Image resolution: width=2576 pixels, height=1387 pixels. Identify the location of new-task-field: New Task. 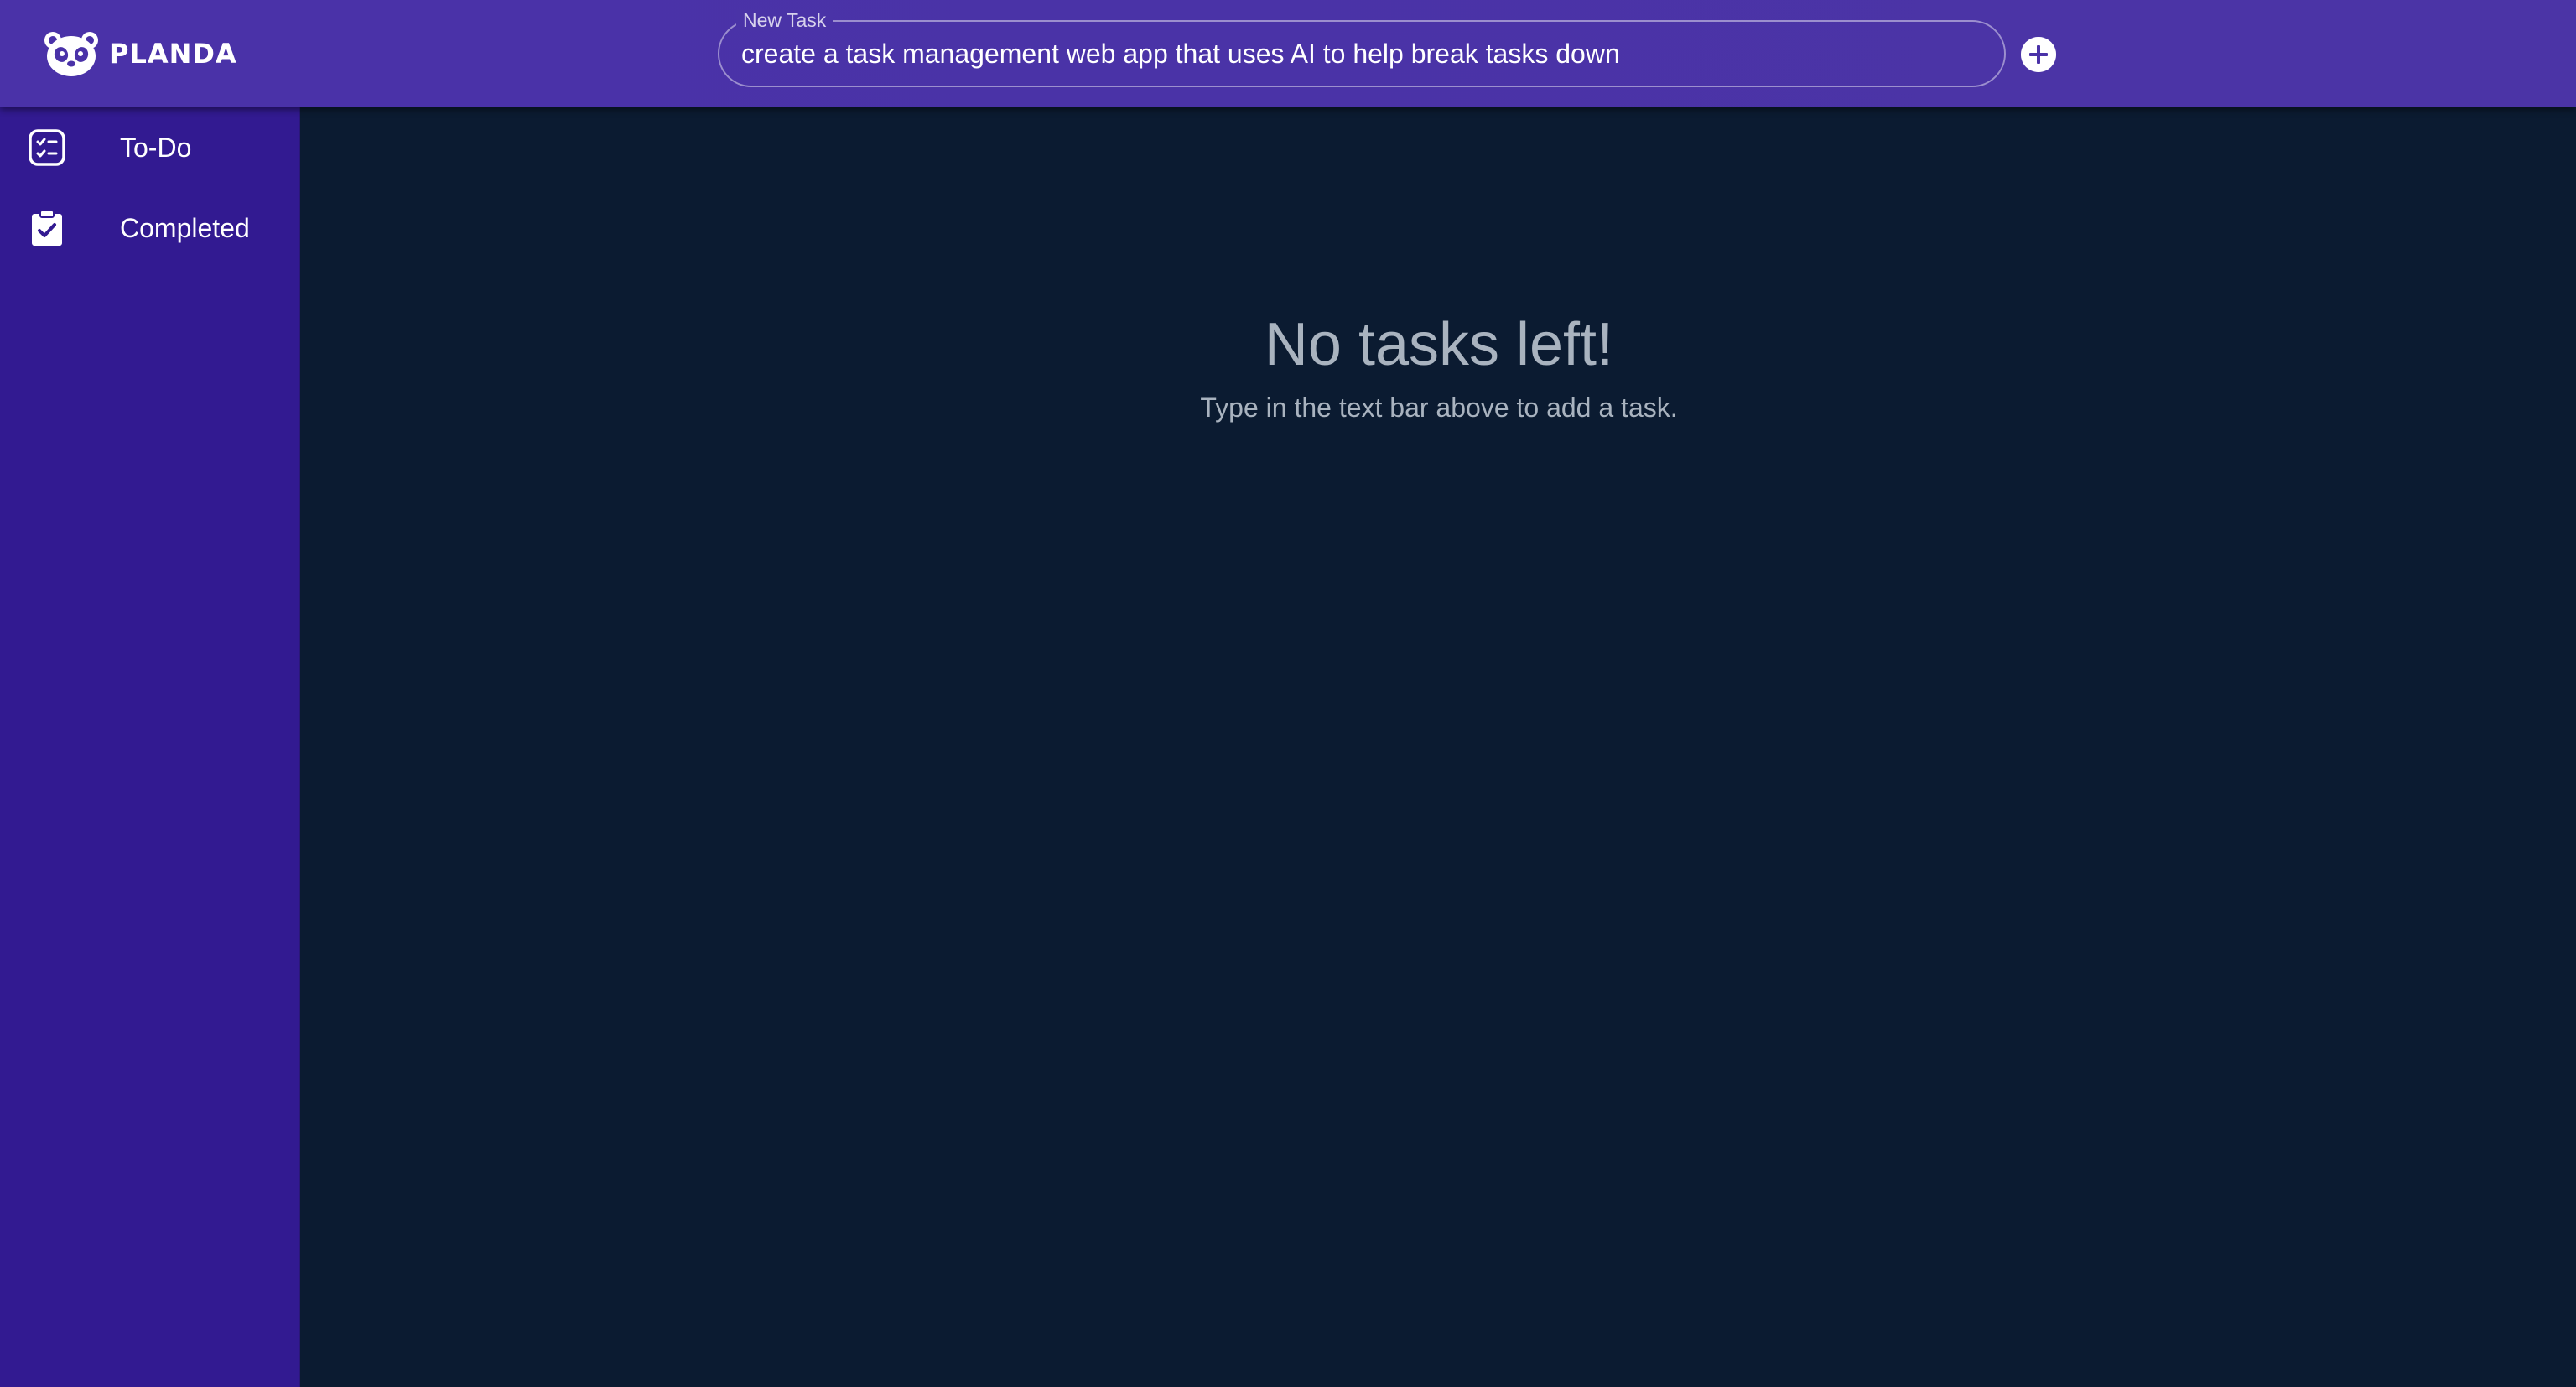
(1362, 48).